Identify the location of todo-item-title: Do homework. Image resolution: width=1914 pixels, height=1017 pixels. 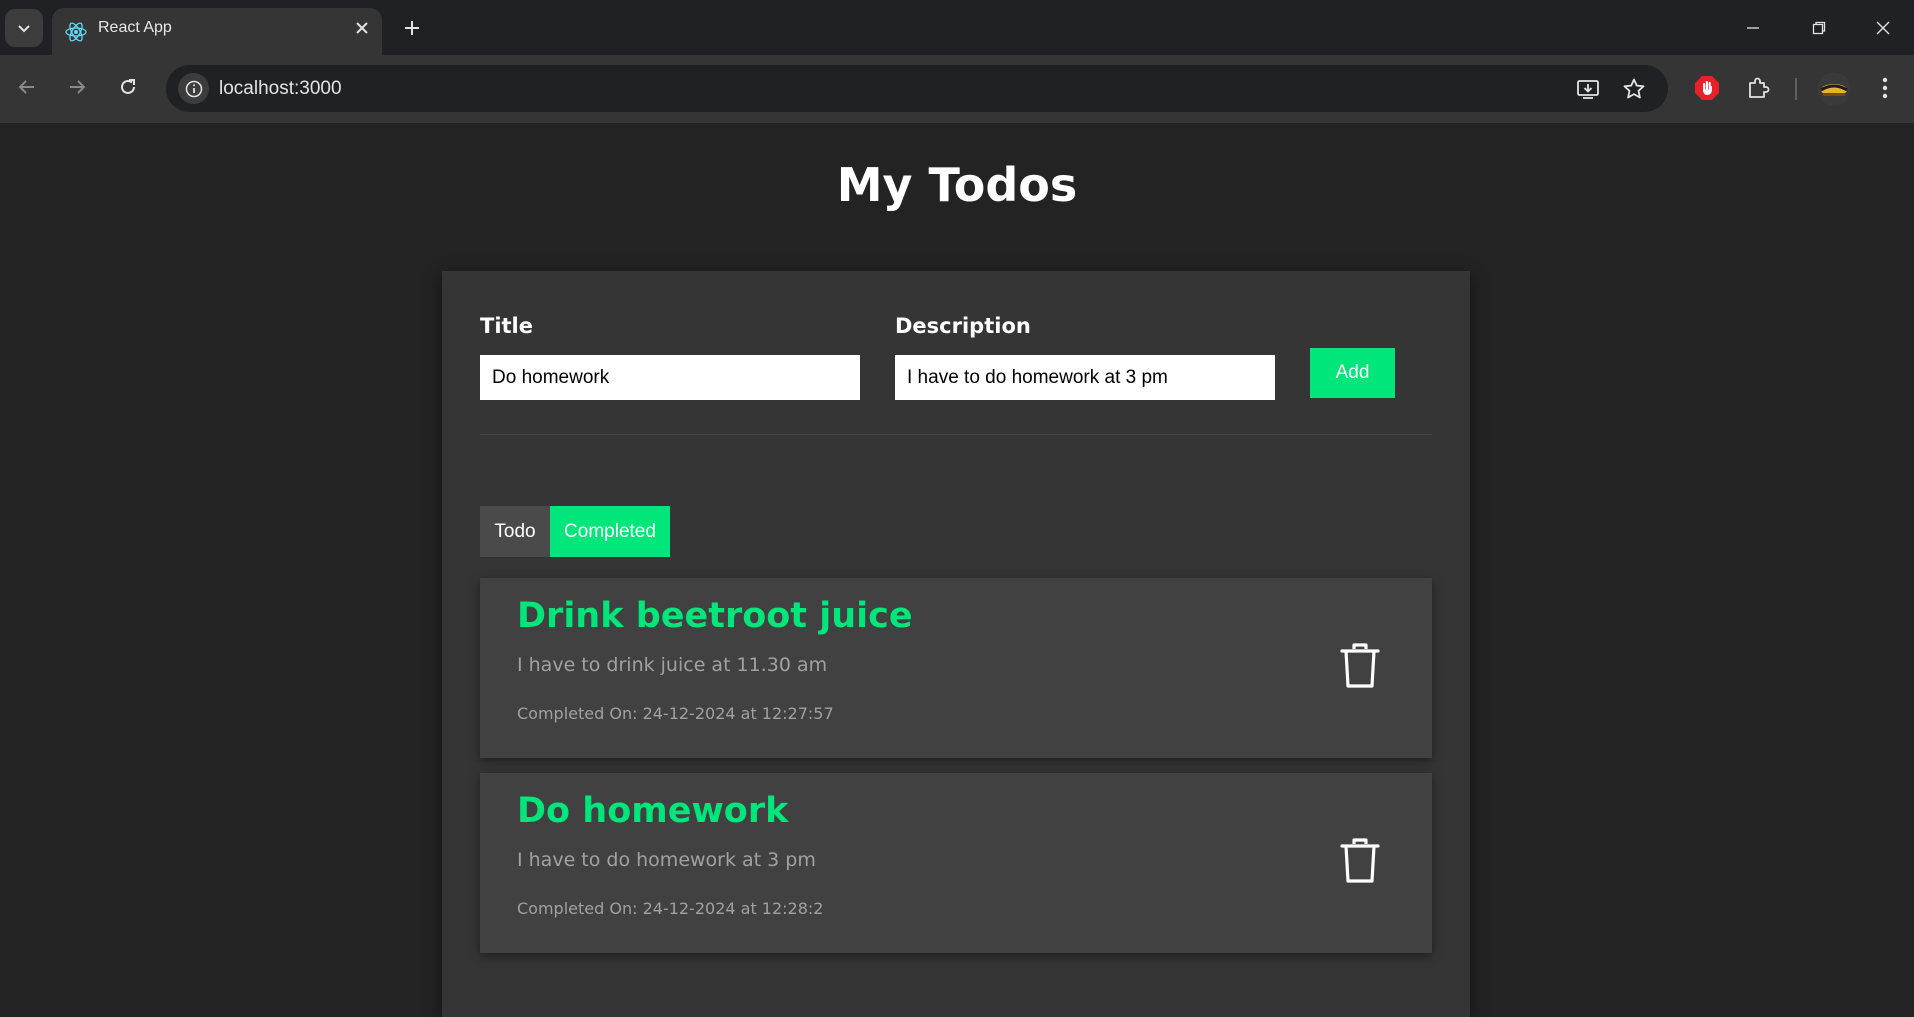
(653, 811).